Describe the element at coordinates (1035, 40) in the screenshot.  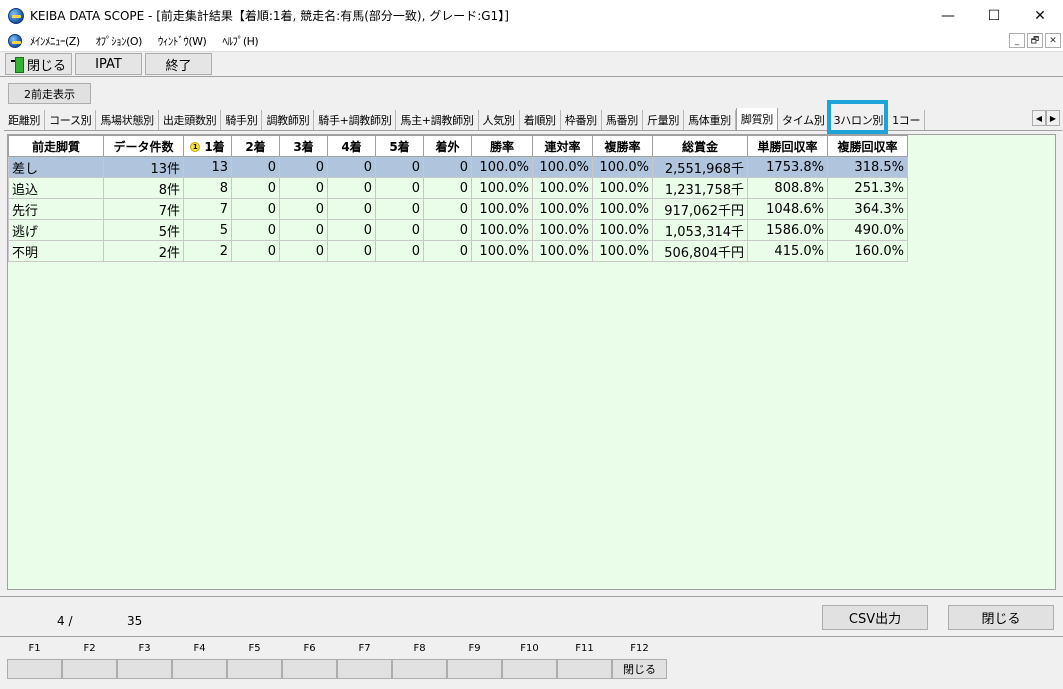
I see `mdi-restore-button: 🗗` at that location.